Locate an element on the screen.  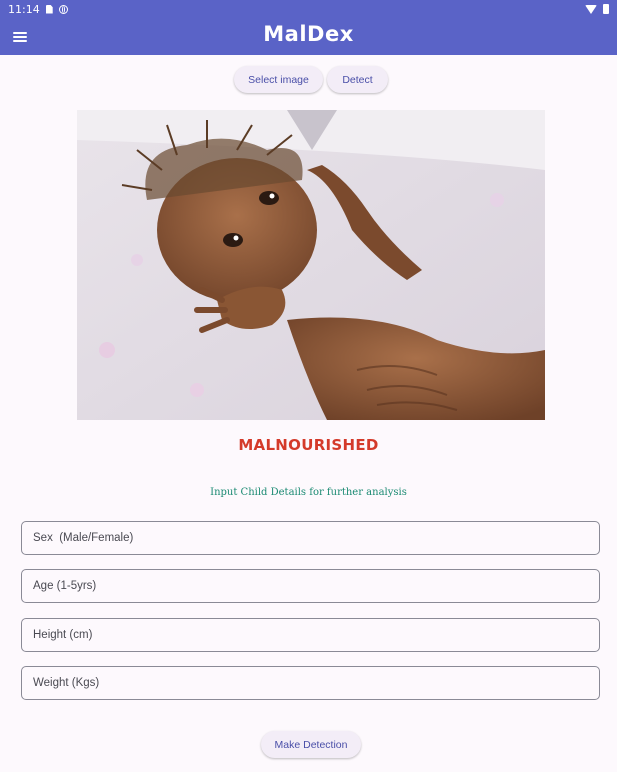
child-details-prompt: Input Child Details for further analysis is located at coordinates (308, 492).